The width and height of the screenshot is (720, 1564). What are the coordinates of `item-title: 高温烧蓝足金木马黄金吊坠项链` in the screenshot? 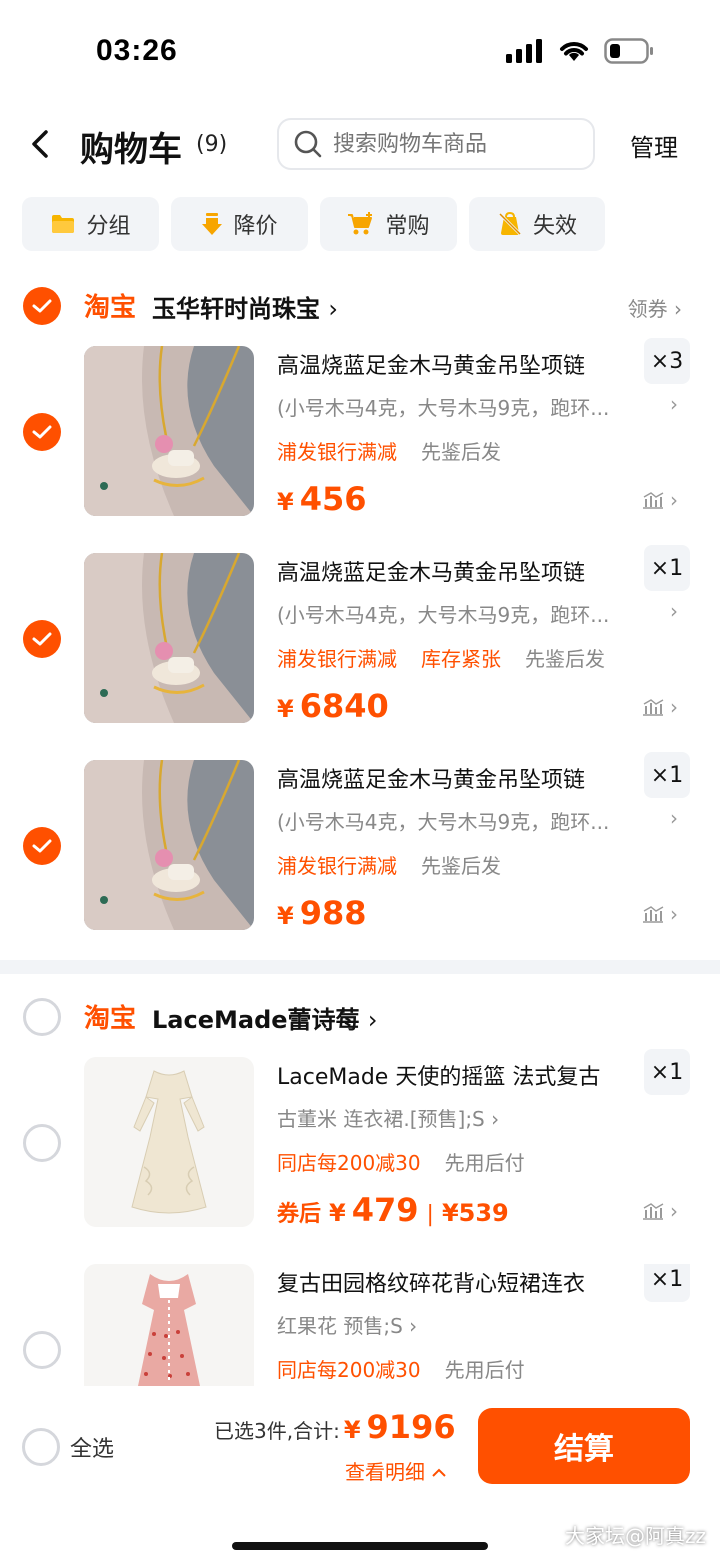 It's located at (431, 573).